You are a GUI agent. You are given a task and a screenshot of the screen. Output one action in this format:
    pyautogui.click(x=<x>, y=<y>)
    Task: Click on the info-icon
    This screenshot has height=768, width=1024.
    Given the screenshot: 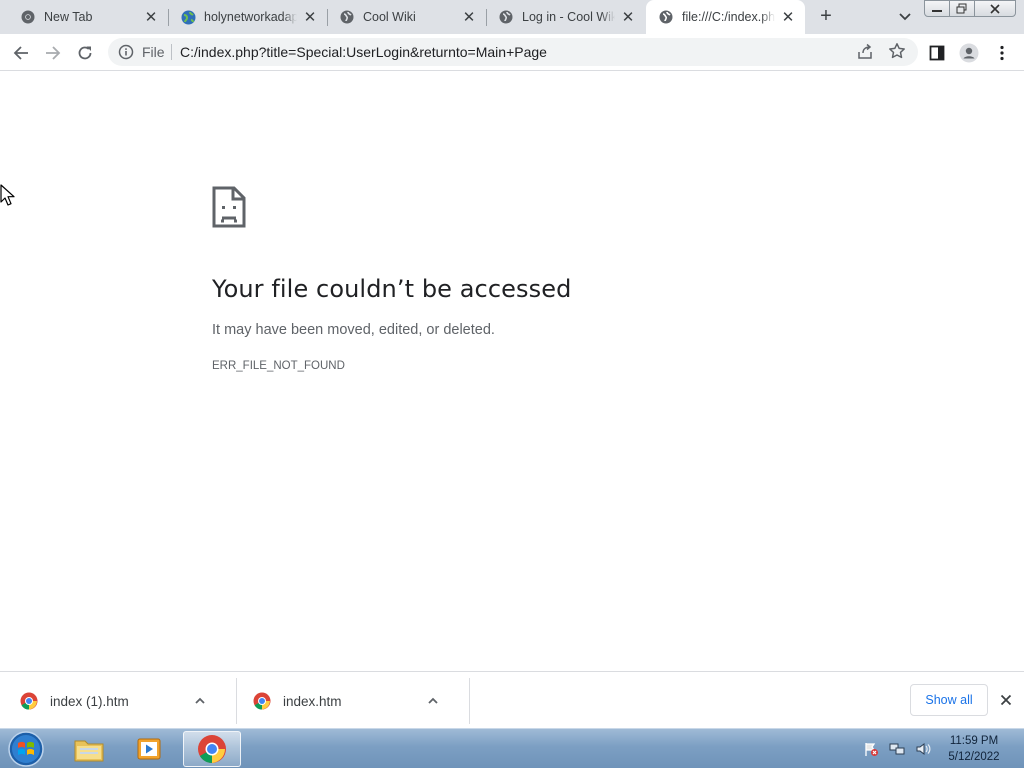 What is the action you would take?
    pyautogui.click(x=126, y=52)
    